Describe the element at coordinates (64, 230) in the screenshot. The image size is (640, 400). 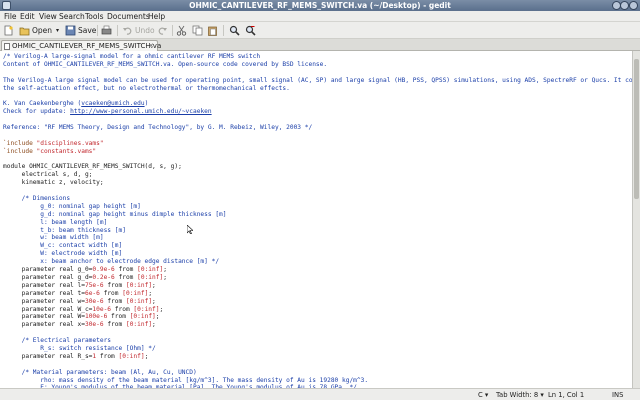
I see `code-token: t_b: beam thickness [m]` at that location.